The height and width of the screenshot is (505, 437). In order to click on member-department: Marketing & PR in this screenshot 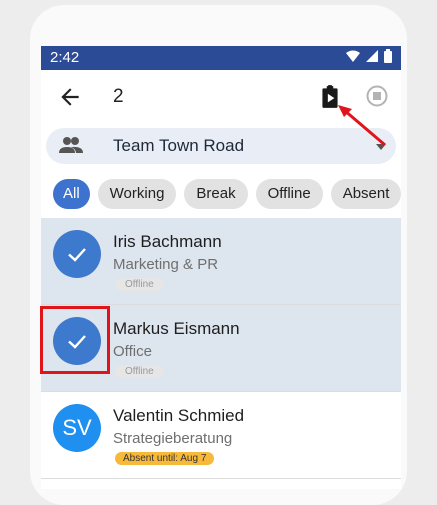, I will do `click(166, 264)`.